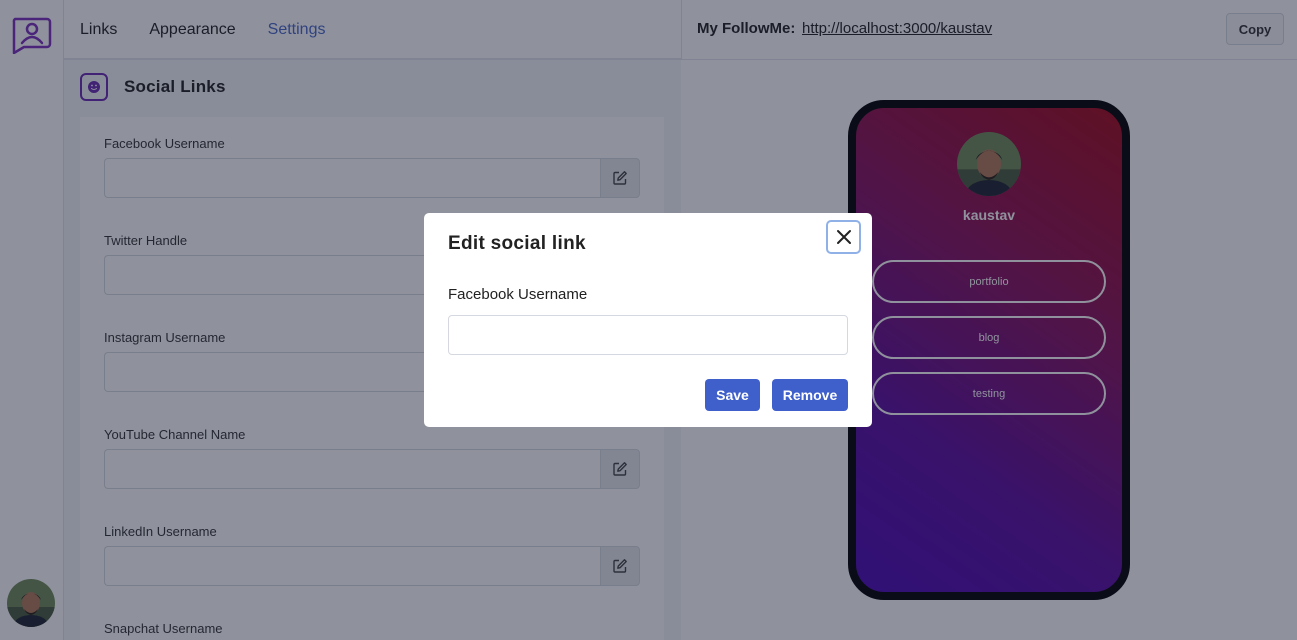 The height and width of the screenshot is (640, 1297). I want to click on dialog-field-label: Facebook Username, so click(518, 294).